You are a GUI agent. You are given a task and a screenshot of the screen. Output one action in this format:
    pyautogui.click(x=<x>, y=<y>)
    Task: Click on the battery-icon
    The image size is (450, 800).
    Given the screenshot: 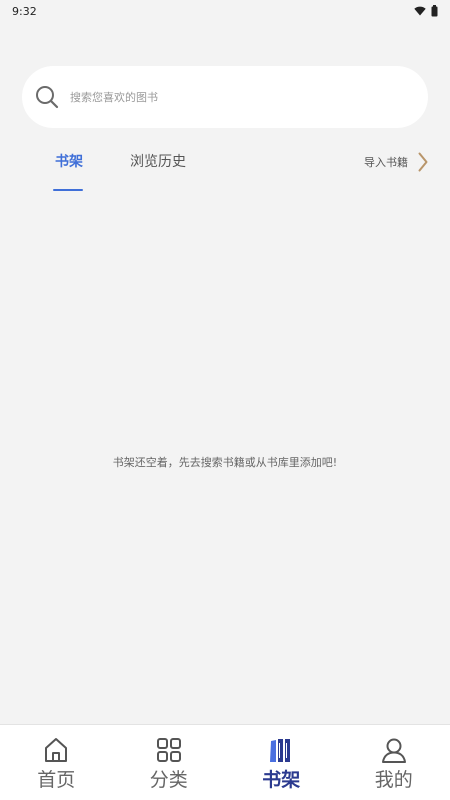 What is the action you would take?
    pyautogui.click(x=434, y=11)
    